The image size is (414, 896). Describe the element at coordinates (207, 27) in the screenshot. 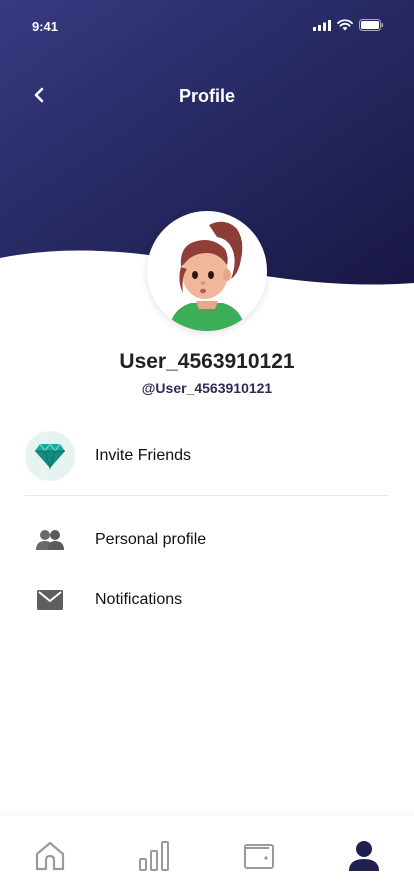

I see `status-bar: 9:41` at that location.